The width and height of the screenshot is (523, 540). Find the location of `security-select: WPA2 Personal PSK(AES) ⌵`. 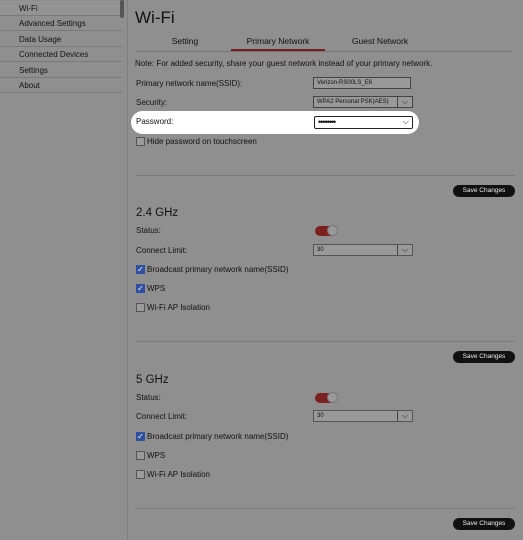

security-select: WPA2 Personal PSK(AES) ⌵ is located at coordinates (363, 102).